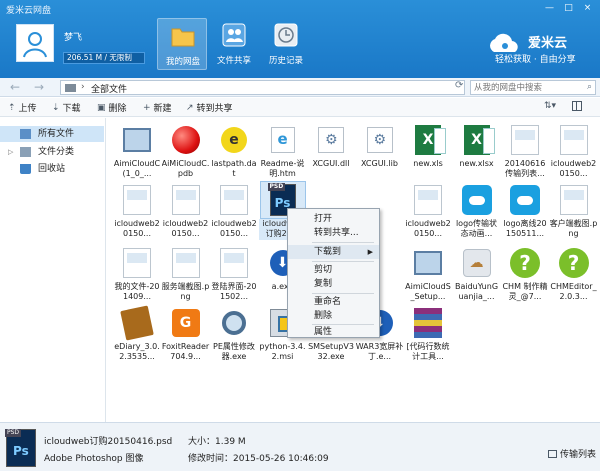 This screenshot has height=471, width=600. I want to click on tab-label: 历史记录, so click(285, 61).